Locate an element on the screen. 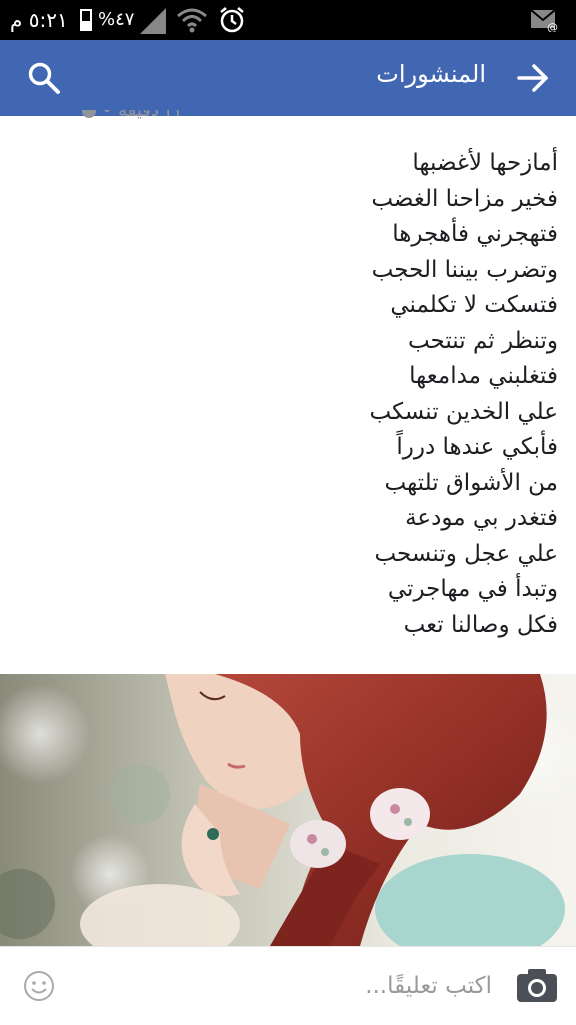 This screenshot has height=1025, width=576. globe-icon is located at coordinates (89, 114).